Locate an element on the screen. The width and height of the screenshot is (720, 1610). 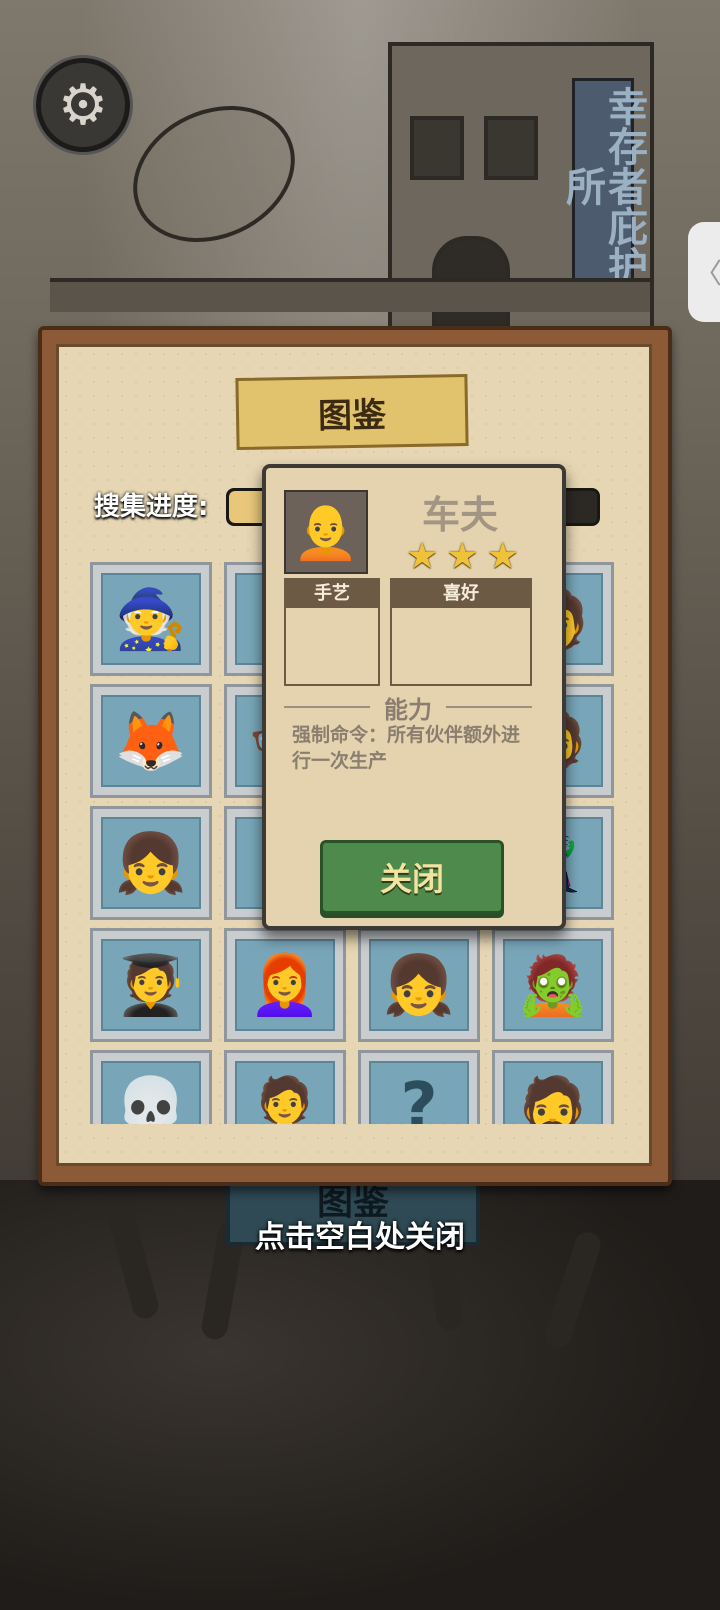
card-art: 🧟 is located at coordinates (553, 985).